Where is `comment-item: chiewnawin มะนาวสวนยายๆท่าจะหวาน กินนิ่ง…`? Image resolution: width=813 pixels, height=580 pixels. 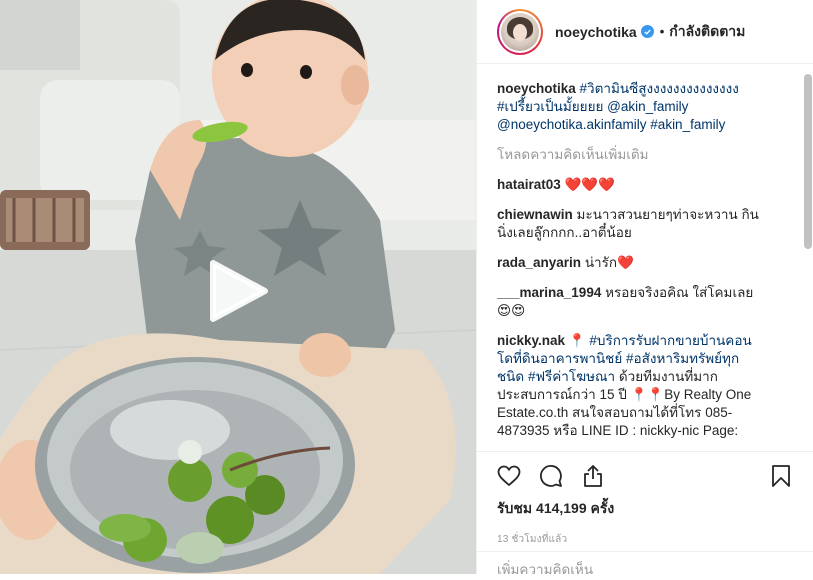 comment-item: chiewnawin มะนาวสวนยายๆท่าจะหวาน กินนิ่ง… is located at coordinates (643, 224).